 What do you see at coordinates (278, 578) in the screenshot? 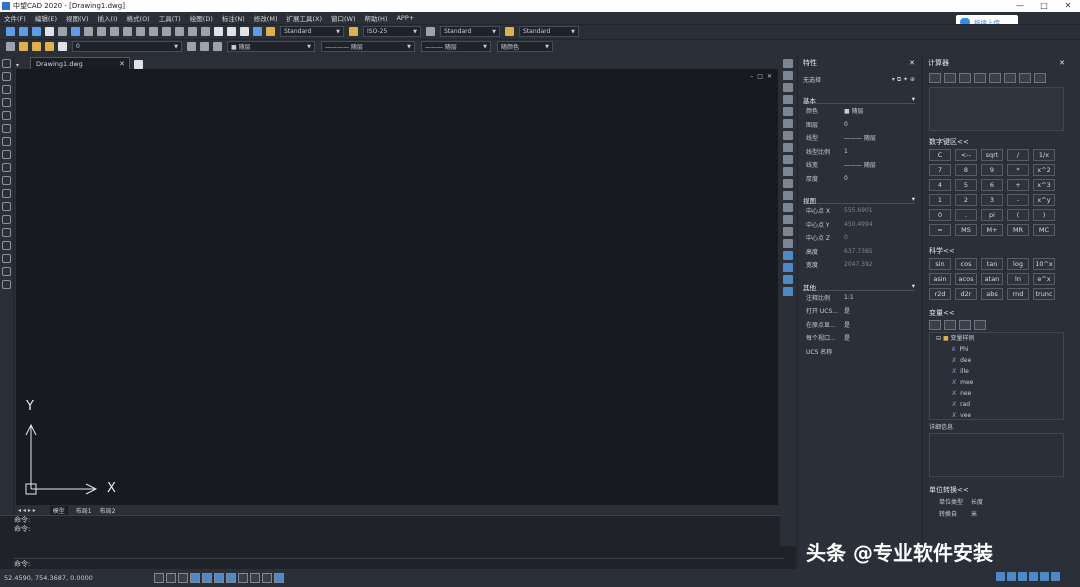
I see `annotation-toggle` at bounding box center [278, 578].